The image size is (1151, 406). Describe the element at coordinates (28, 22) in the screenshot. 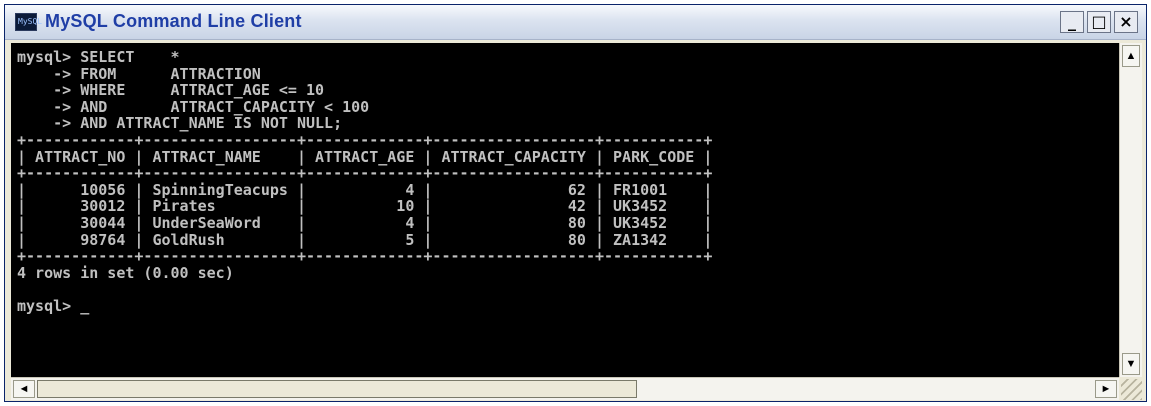

I see `console-app-icon: MySQL` at that location.